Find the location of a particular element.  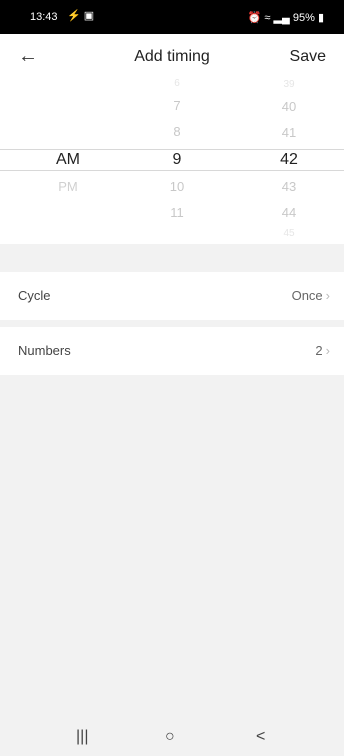

cycle-row: Cycle Once › is located at coordinates (172, 296).